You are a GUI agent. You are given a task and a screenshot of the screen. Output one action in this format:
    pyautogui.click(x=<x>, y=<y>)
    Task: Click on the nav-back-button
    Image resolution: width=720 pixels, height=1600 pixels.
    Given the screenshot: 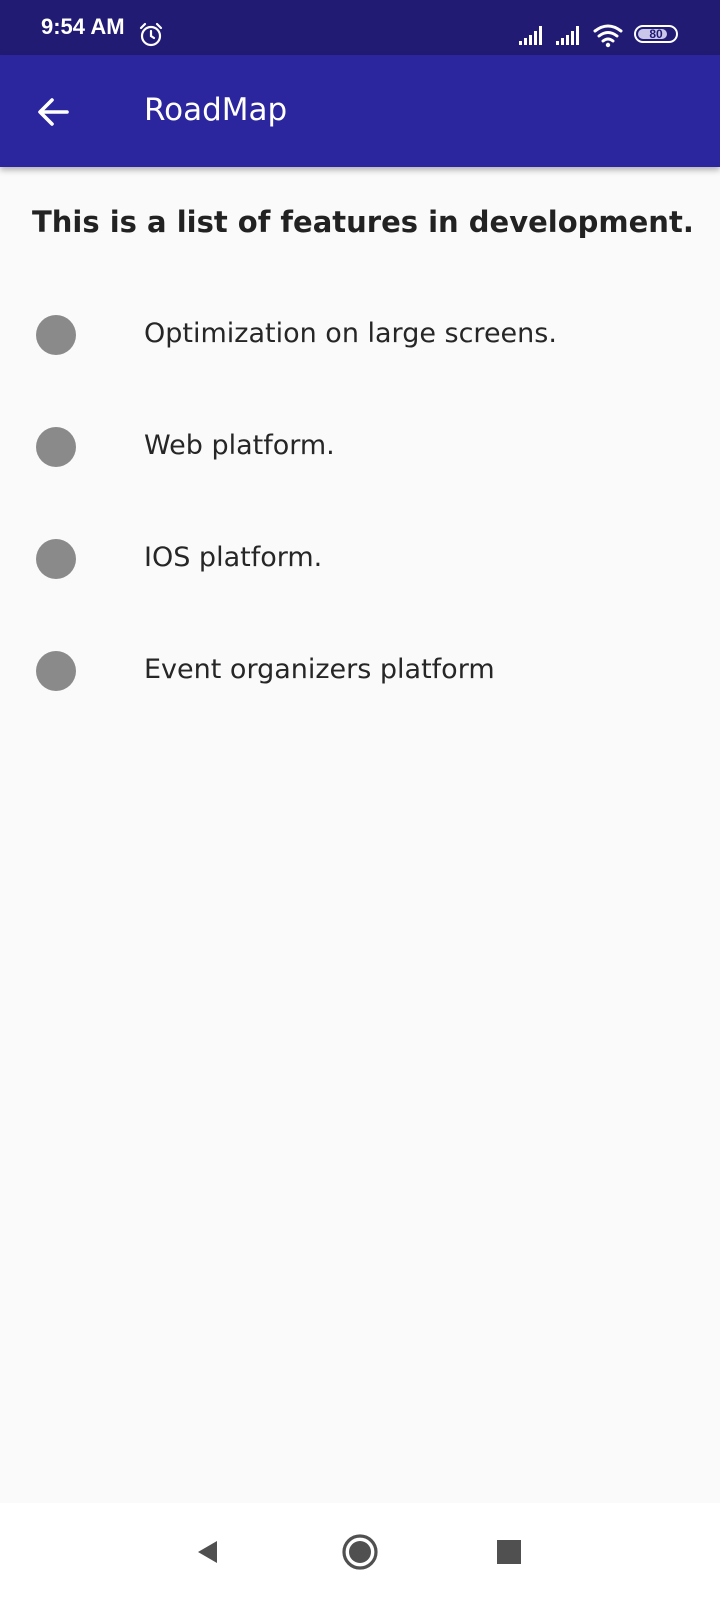 What is the action you would take?
    pyautogui.click(x=208, y=1552)
    